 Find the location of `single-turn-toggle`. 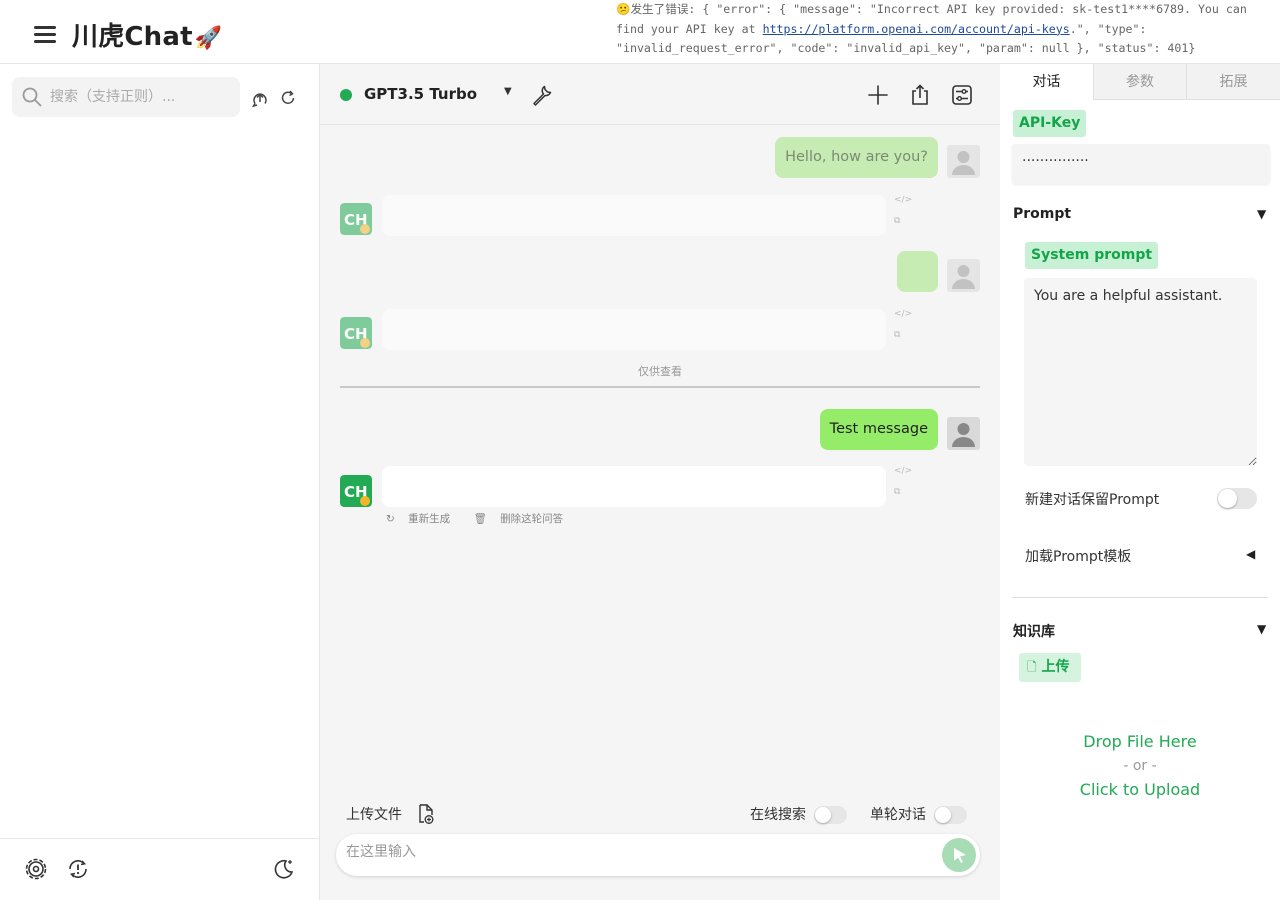

single-turn-toggle is located at coordinates (950, 815).